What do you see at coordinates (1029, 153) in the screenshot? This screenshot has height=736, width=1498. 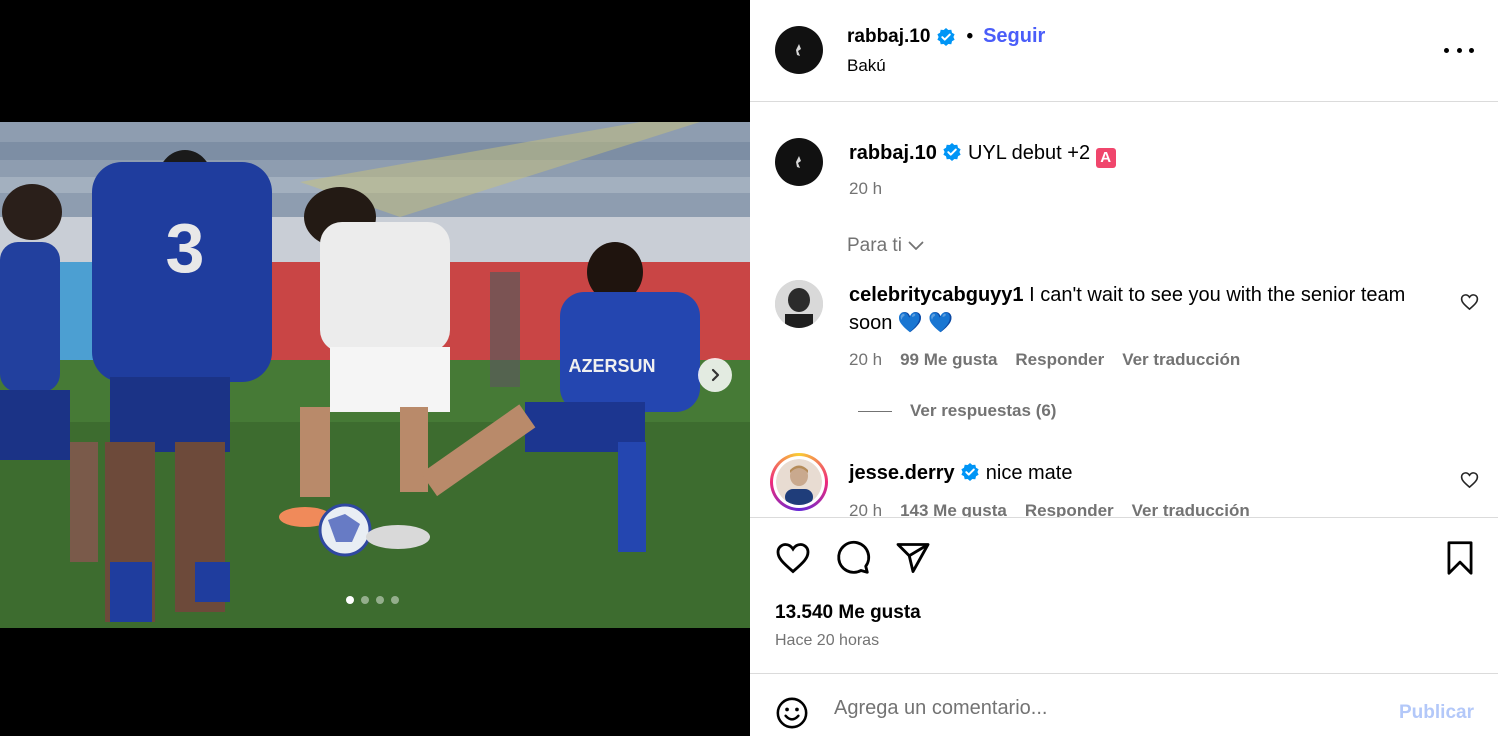 I see `caption-text: UYL debut +2` at bounding box center [1029, 153].